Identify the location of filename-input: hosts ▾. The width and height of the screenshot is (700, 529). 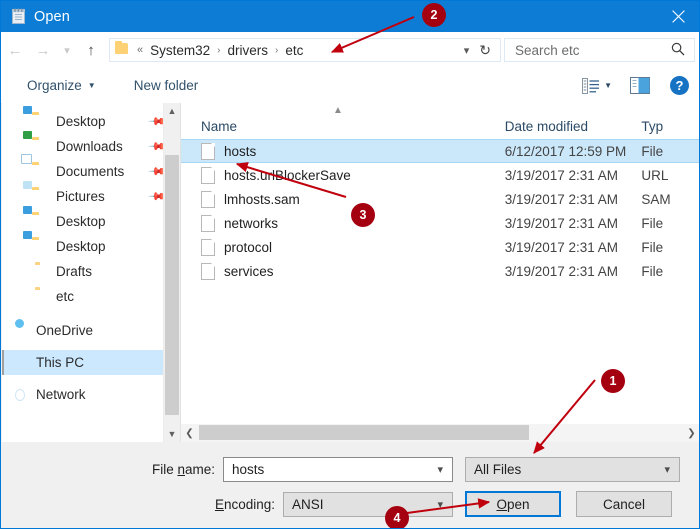
(338, 469).